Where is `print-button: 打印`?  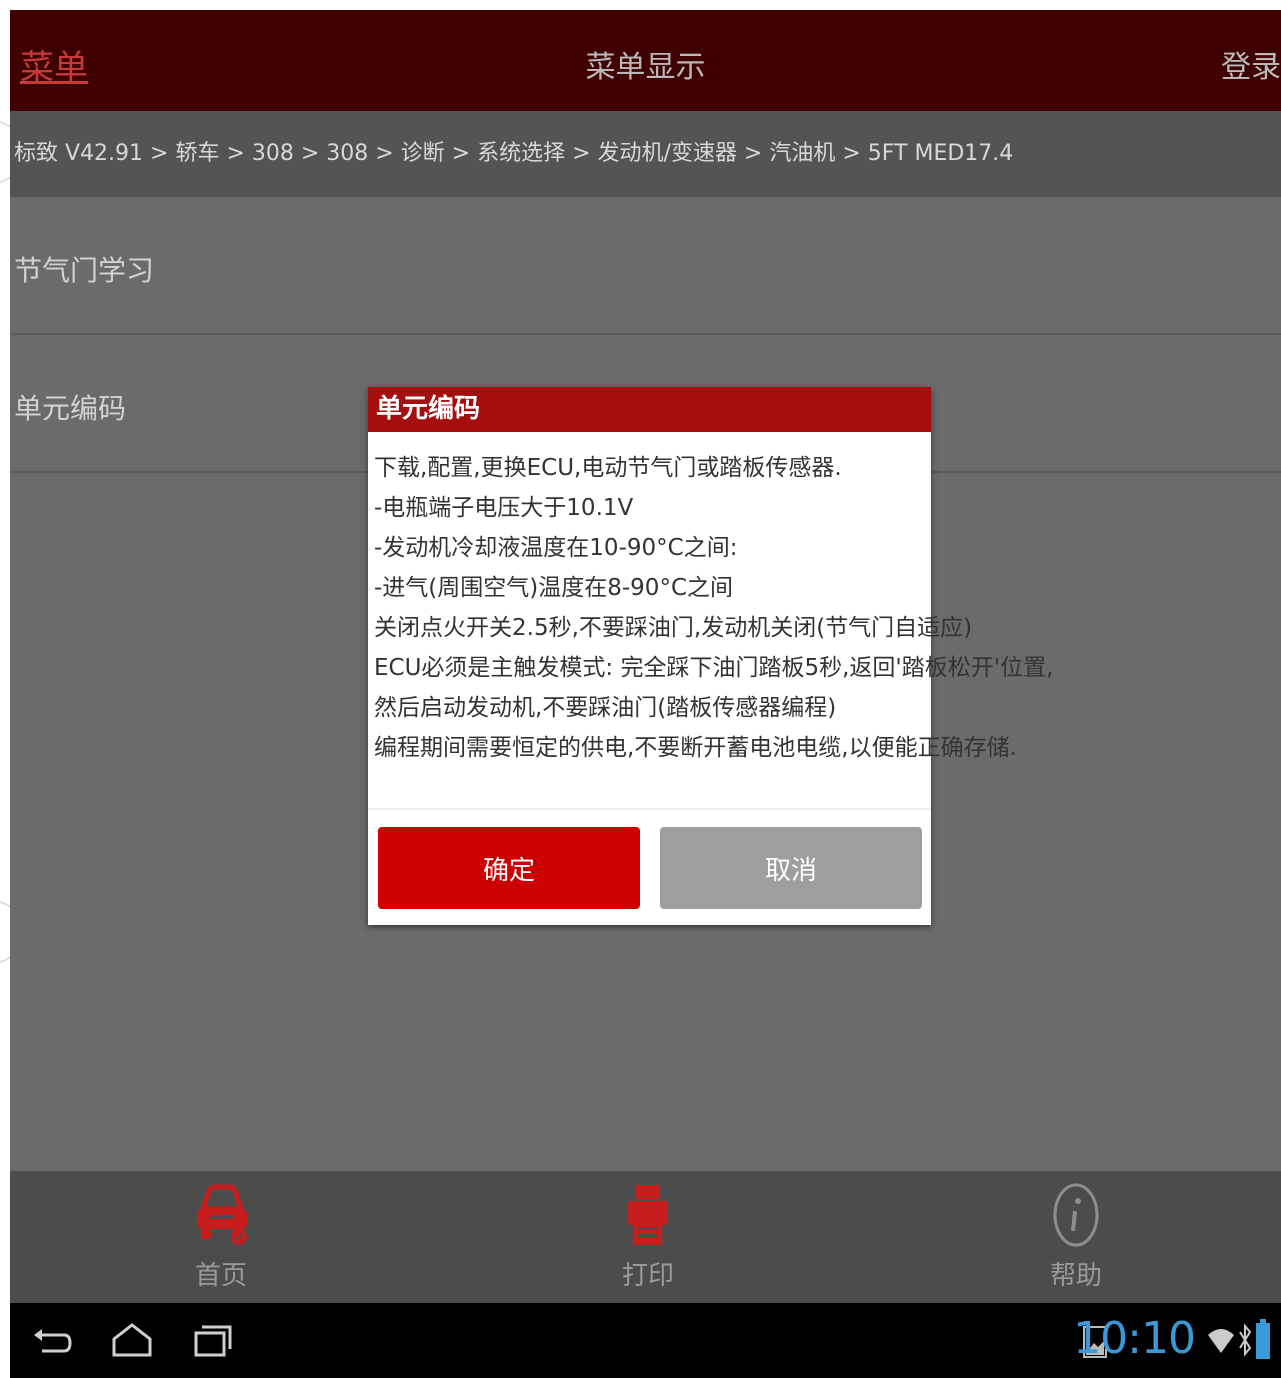
print-button: 打印 is located at coordinates (648, 1236).